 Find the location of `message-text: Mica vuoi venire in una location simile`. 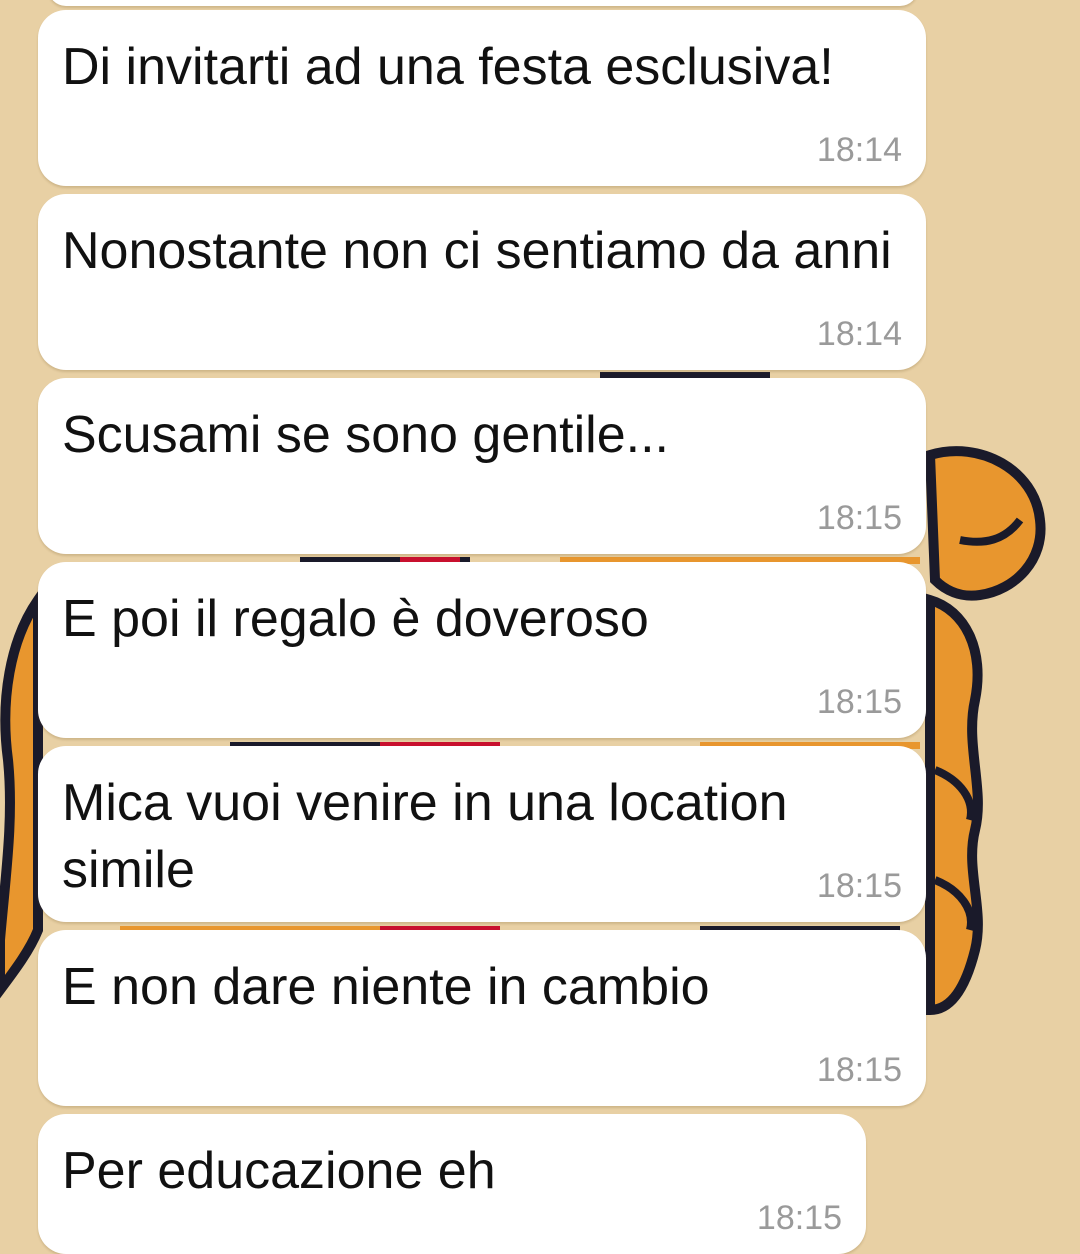

message-text: Mica vuoi venire in una location simile is located at coordinates (425, 836).